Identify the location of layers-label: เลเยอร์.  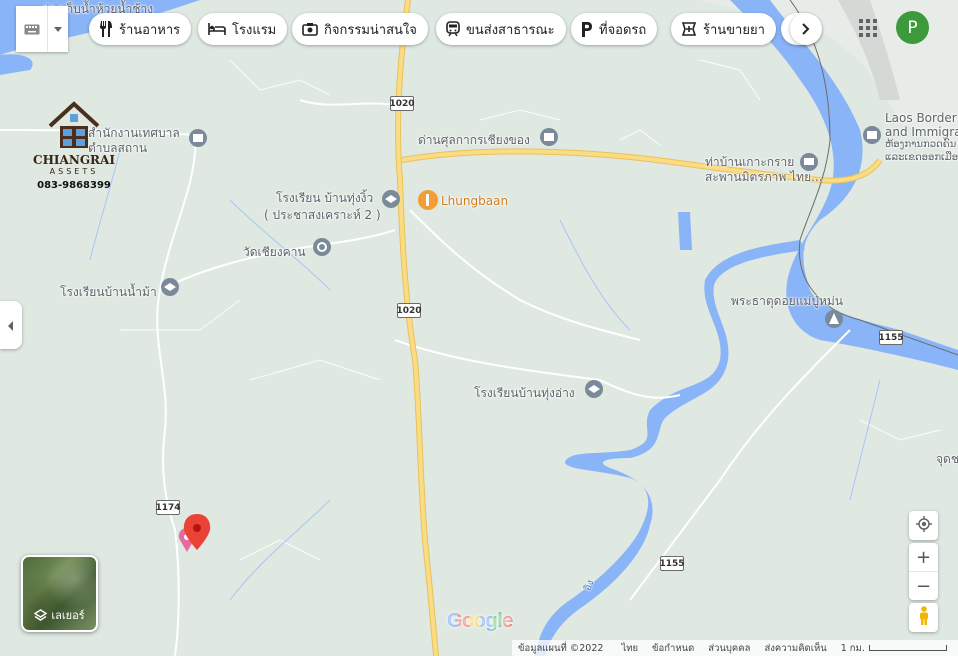
(68, 615).